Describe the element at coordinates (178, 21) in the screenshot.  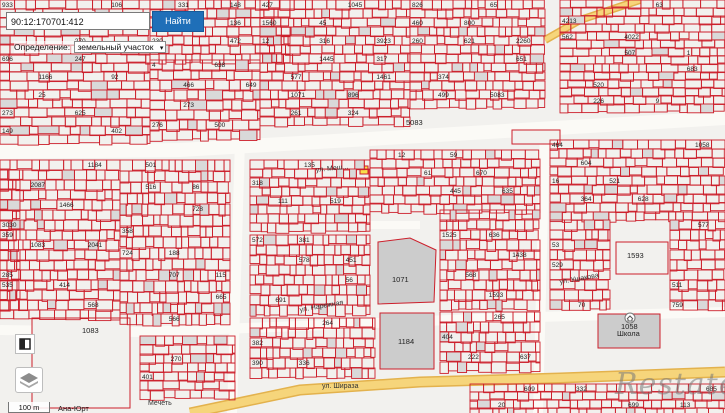
I see `search-button: Найти` at that location.